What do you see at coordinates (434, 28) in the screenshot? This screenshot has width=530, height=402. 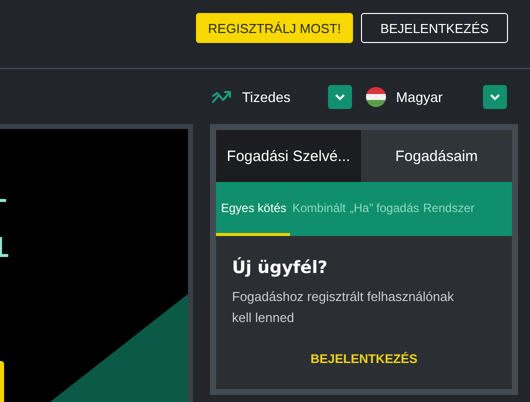 I see `login-button: BEJELENTKEZÉS` at bounding box center [434, 28].